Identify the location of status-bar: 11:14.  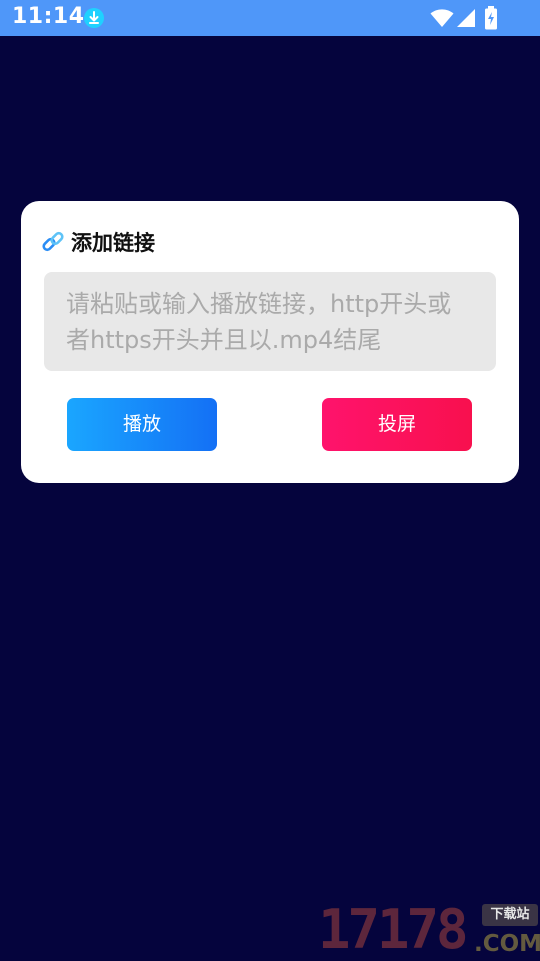
(270, 18).